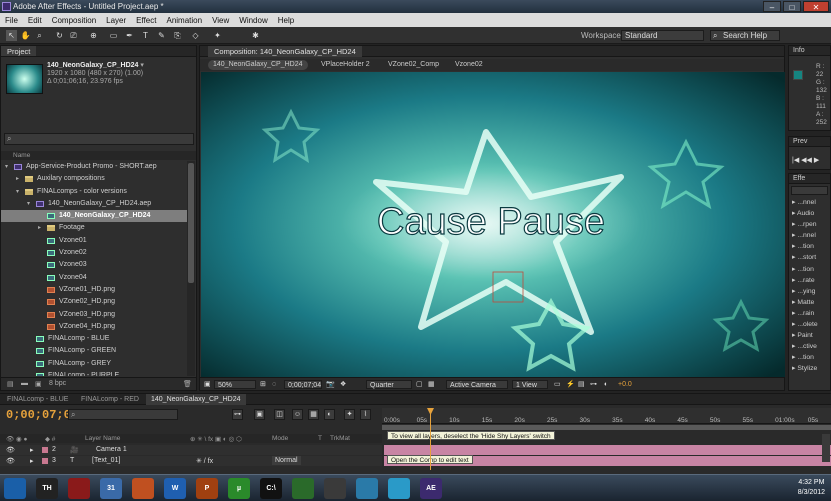  What do you see at coordinates (745, 35) in the screenshot?
I see `search-help-field: ⌕ Search Help` at bounding box center [745, 35].